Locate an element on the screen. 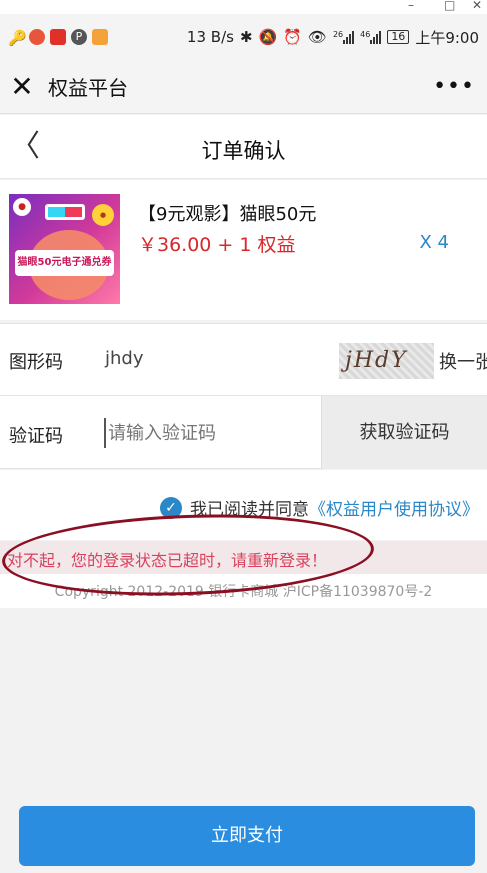  agreement-section: ✓ 我已阅读并同意 《权益用户使用协议》 is located at coordinates (243, 505).